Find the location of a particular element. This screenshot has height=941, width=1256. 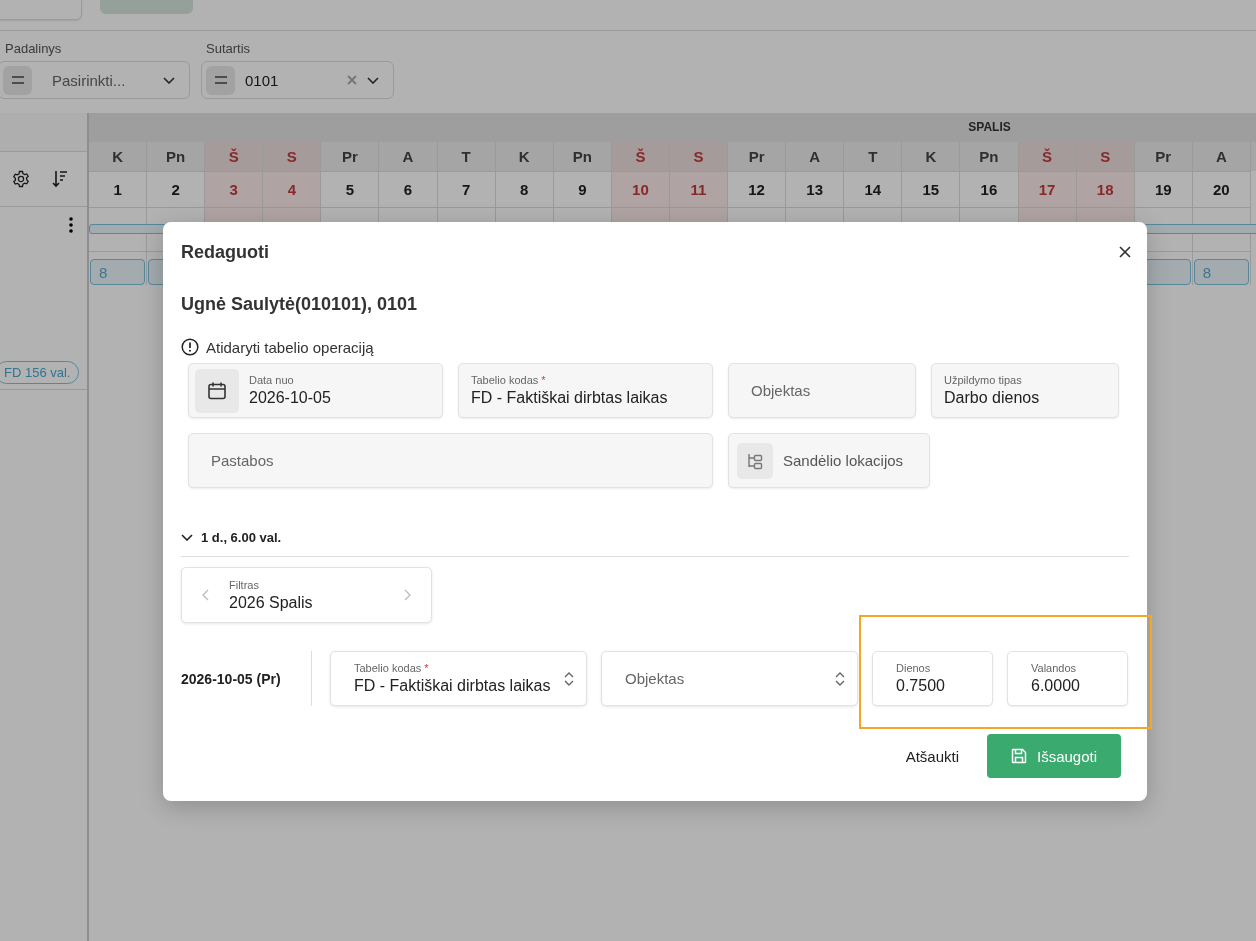

select-field: Užpildymo tipas Darbo dienos is located at coordinates (1025, 390).